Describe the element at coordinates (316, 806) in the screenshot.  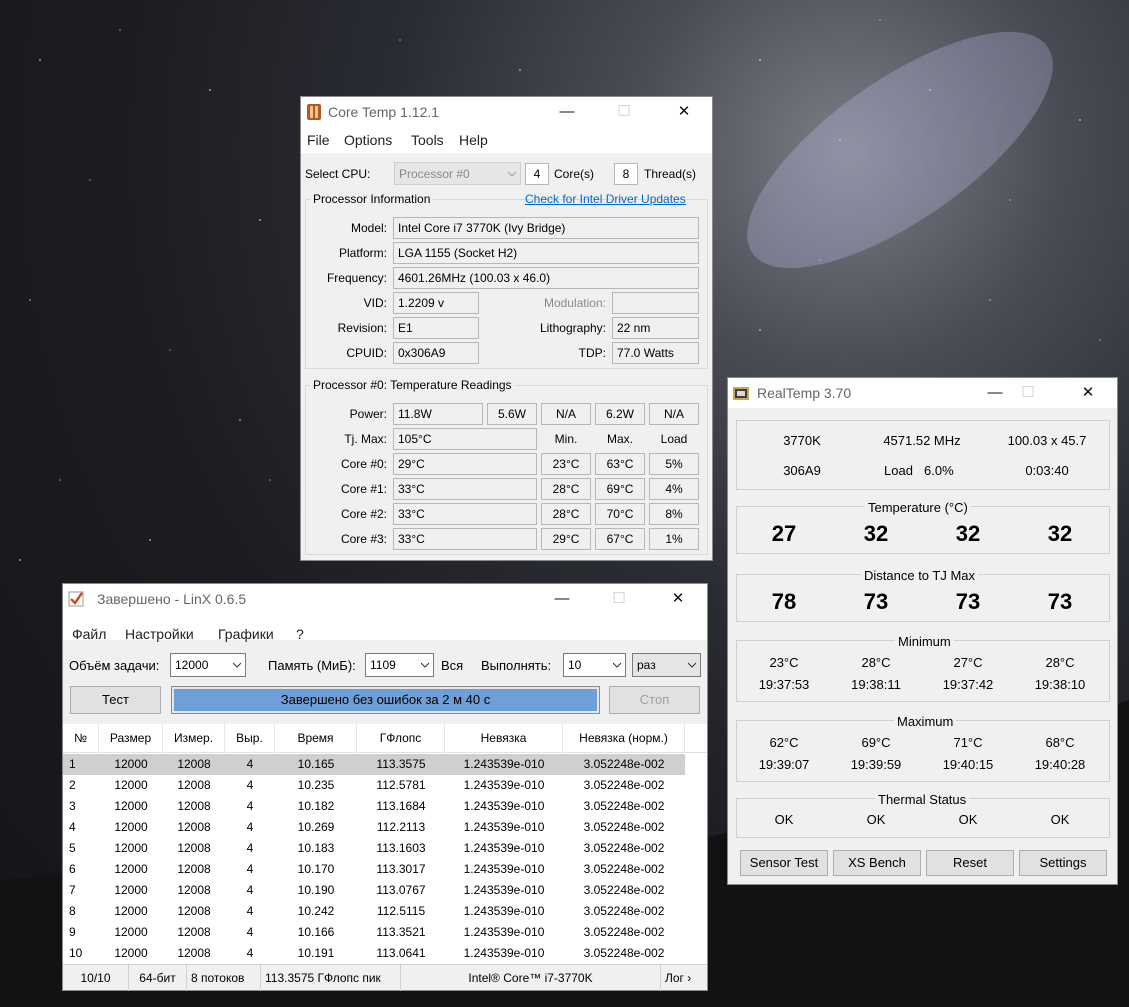
I see `table-cell: 10.182` at that location.